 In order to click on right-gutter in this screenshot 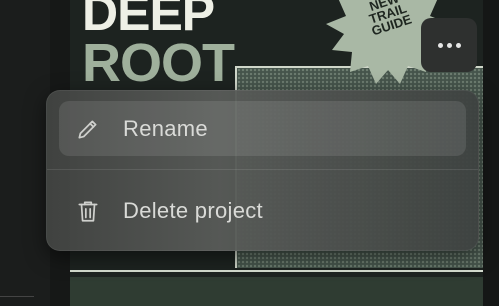, I will do `click(491, 153)`.